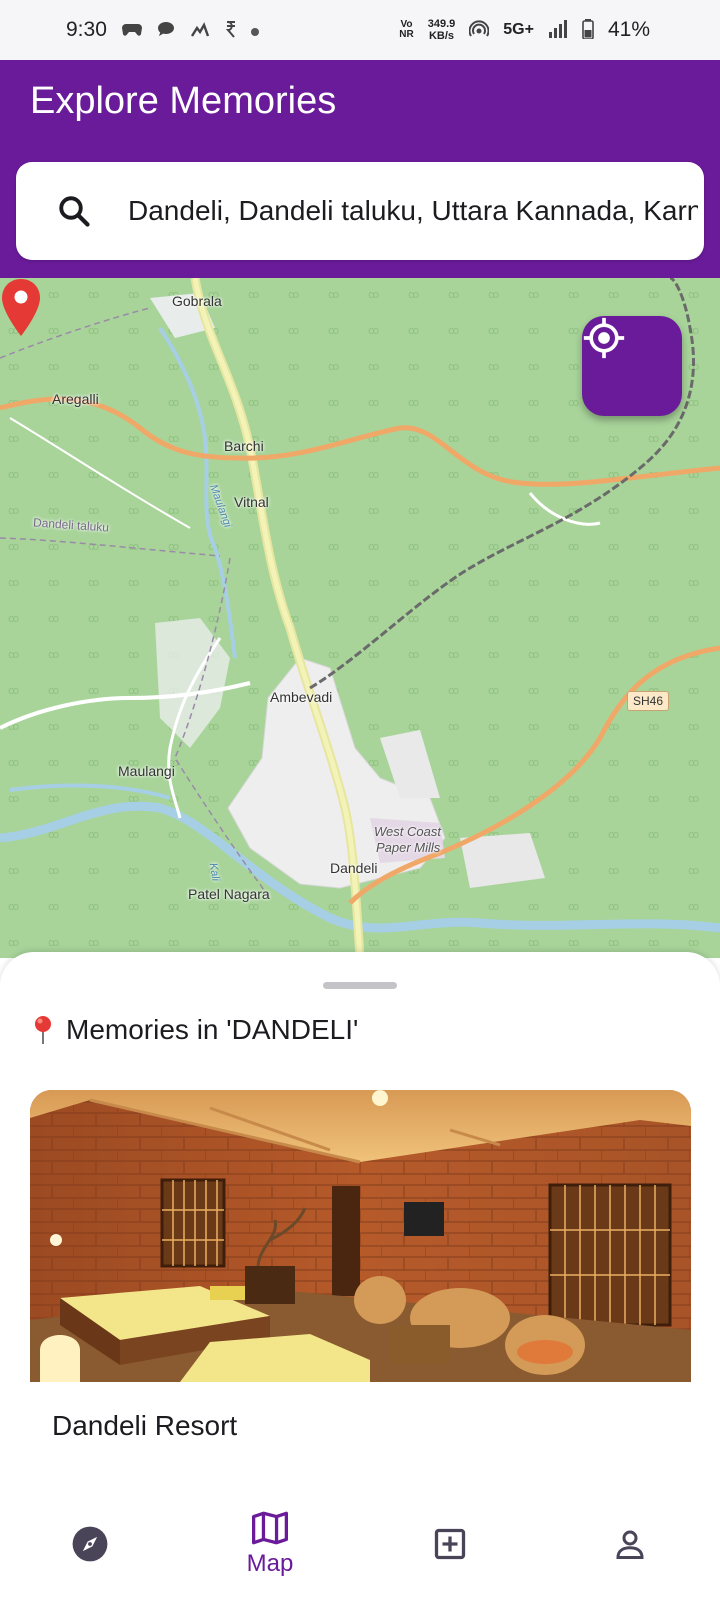  What do you see at coordinates (479, 30) in the screenshot?
I see `hotspot-icon` at bounding box center [479, 30].